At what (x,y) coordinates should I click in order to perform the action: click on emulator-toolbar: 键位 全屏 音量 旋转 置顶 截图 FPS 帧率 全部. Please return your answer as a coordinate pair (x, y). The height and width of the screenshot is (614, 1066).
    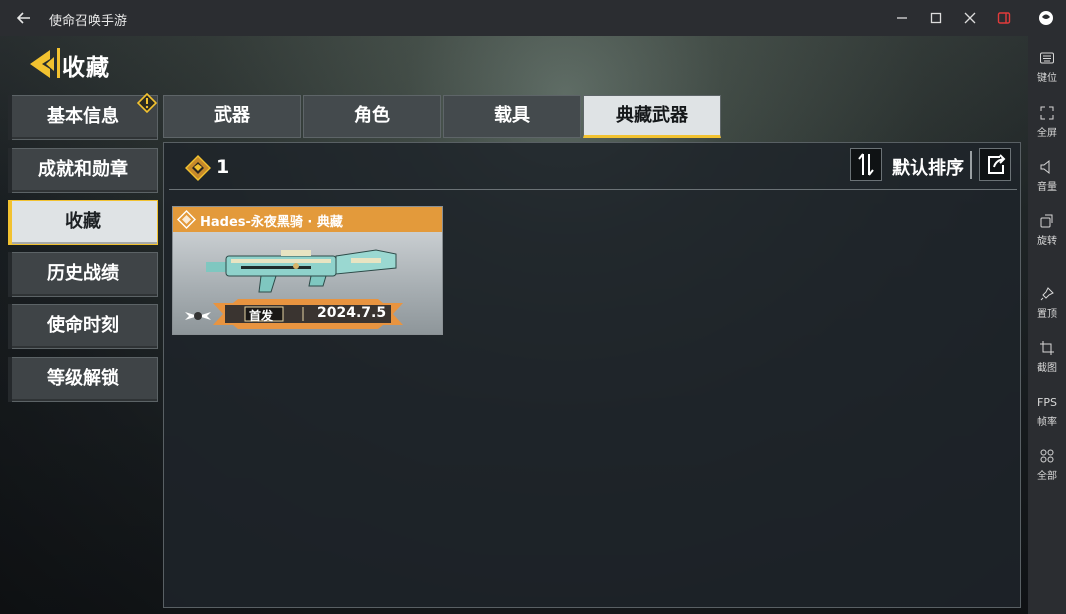
    Looking at the image, I should click on (1047, 325).